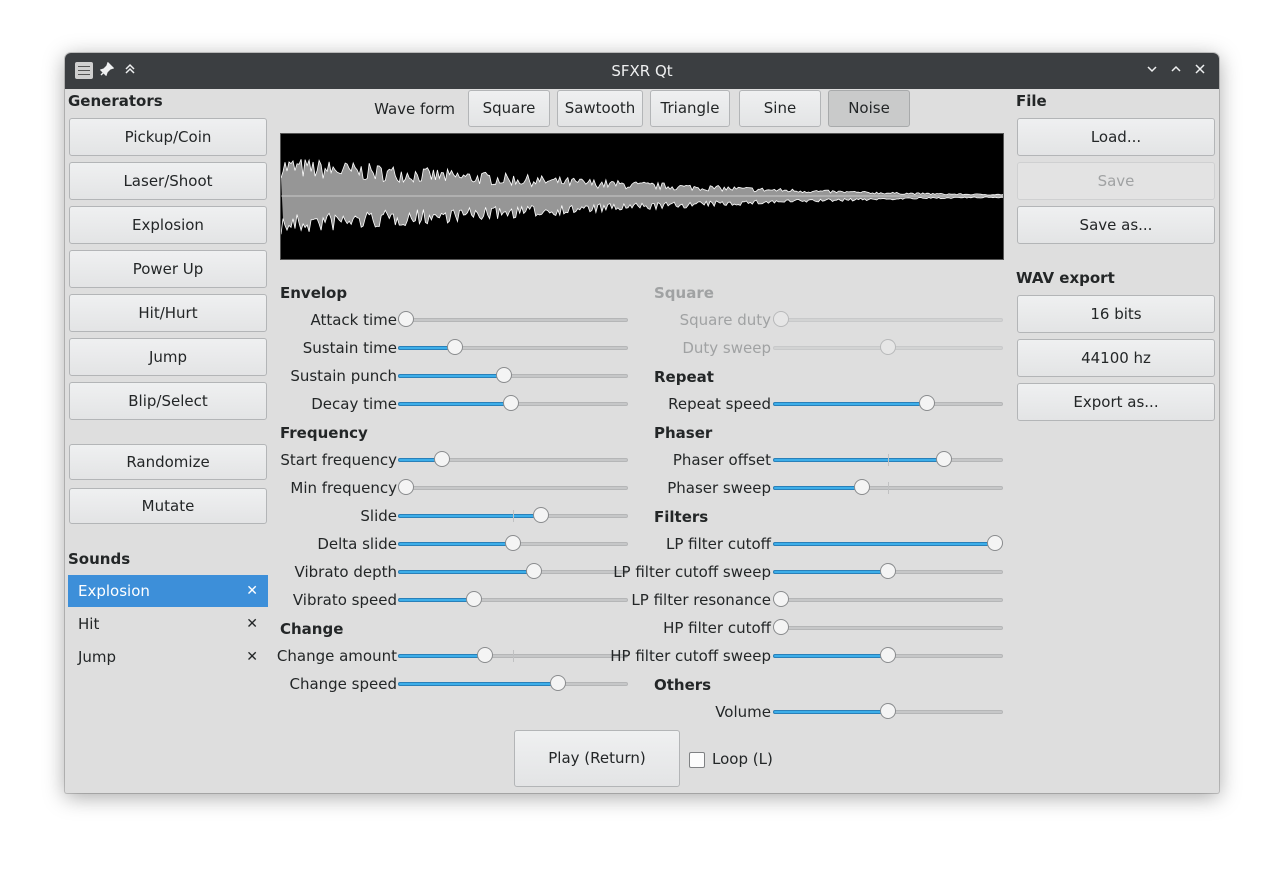 Image resolution: width=1284 pixels, height=870 pixels. What do you see at coordinates (115, 101) in the screenshot?
I see `generators-header: Generators` at bounding box center [115, 101].